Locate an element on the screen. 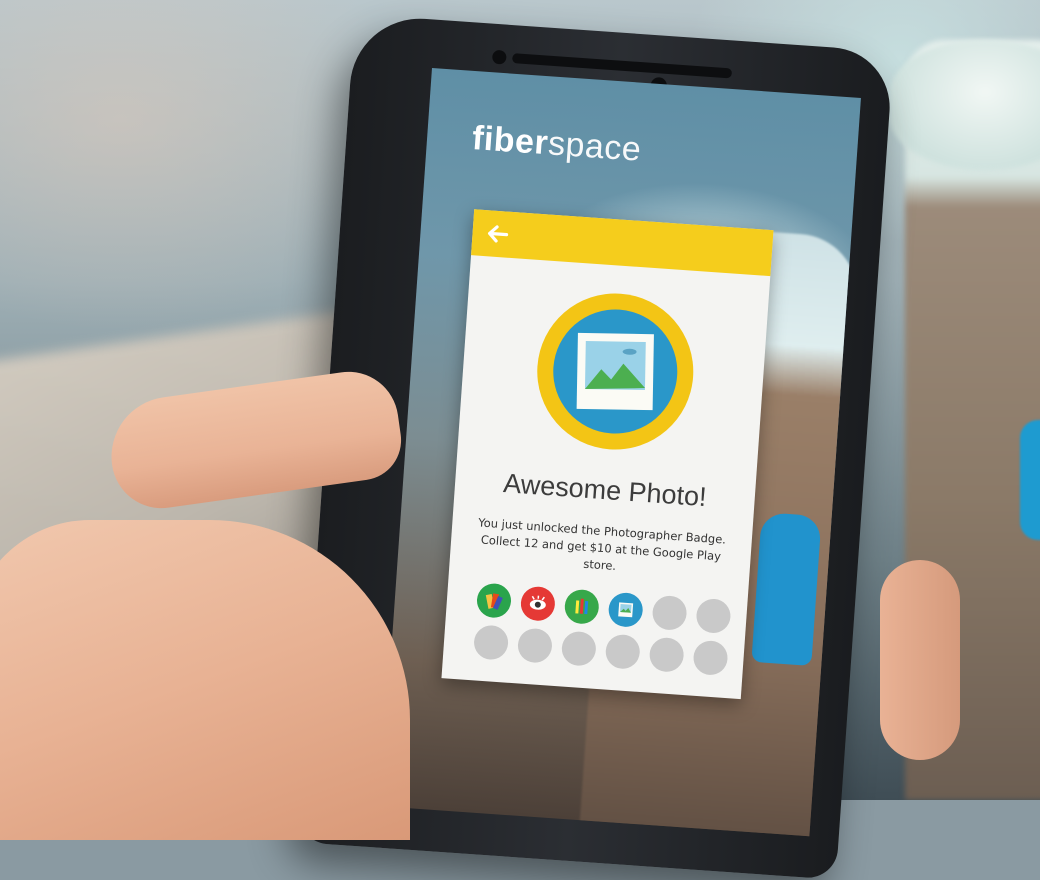  logo-bold-text: fiber is located at coordinates (510, 141).